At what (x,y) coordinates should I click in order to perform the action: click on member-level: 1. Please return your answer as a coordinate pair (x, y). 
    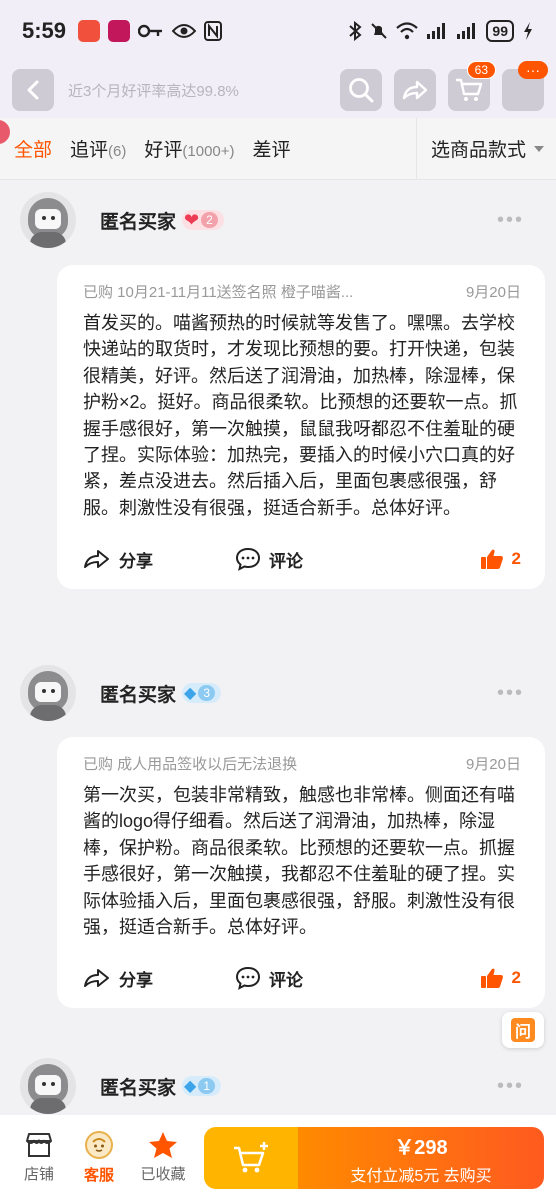
    Looking at the image, I should click on (207, 1086).